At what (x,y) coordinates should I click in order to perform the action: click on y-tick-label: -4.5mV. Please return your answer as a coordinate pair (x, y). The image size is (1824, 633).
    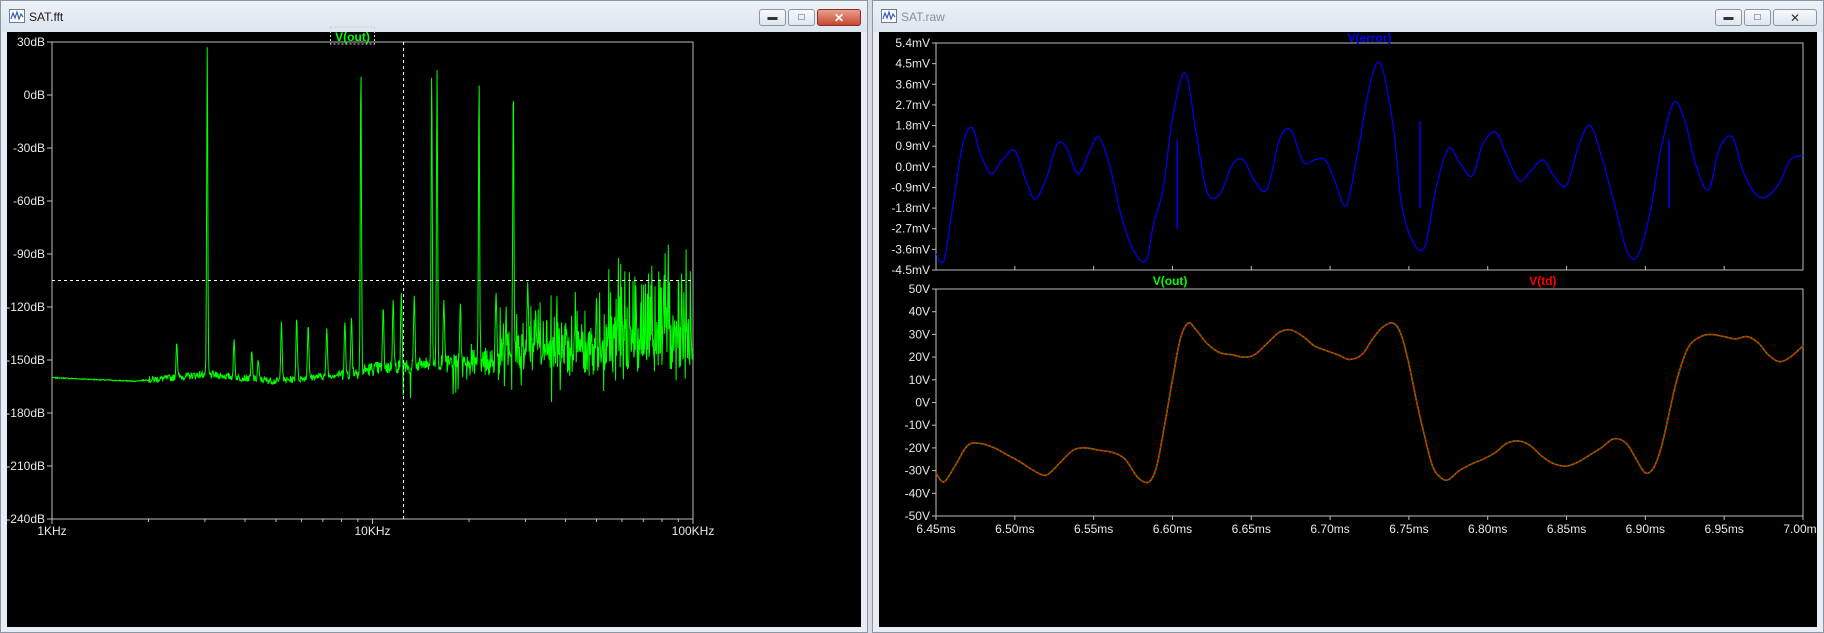
    Looking at the image, I should click on (910, 270).